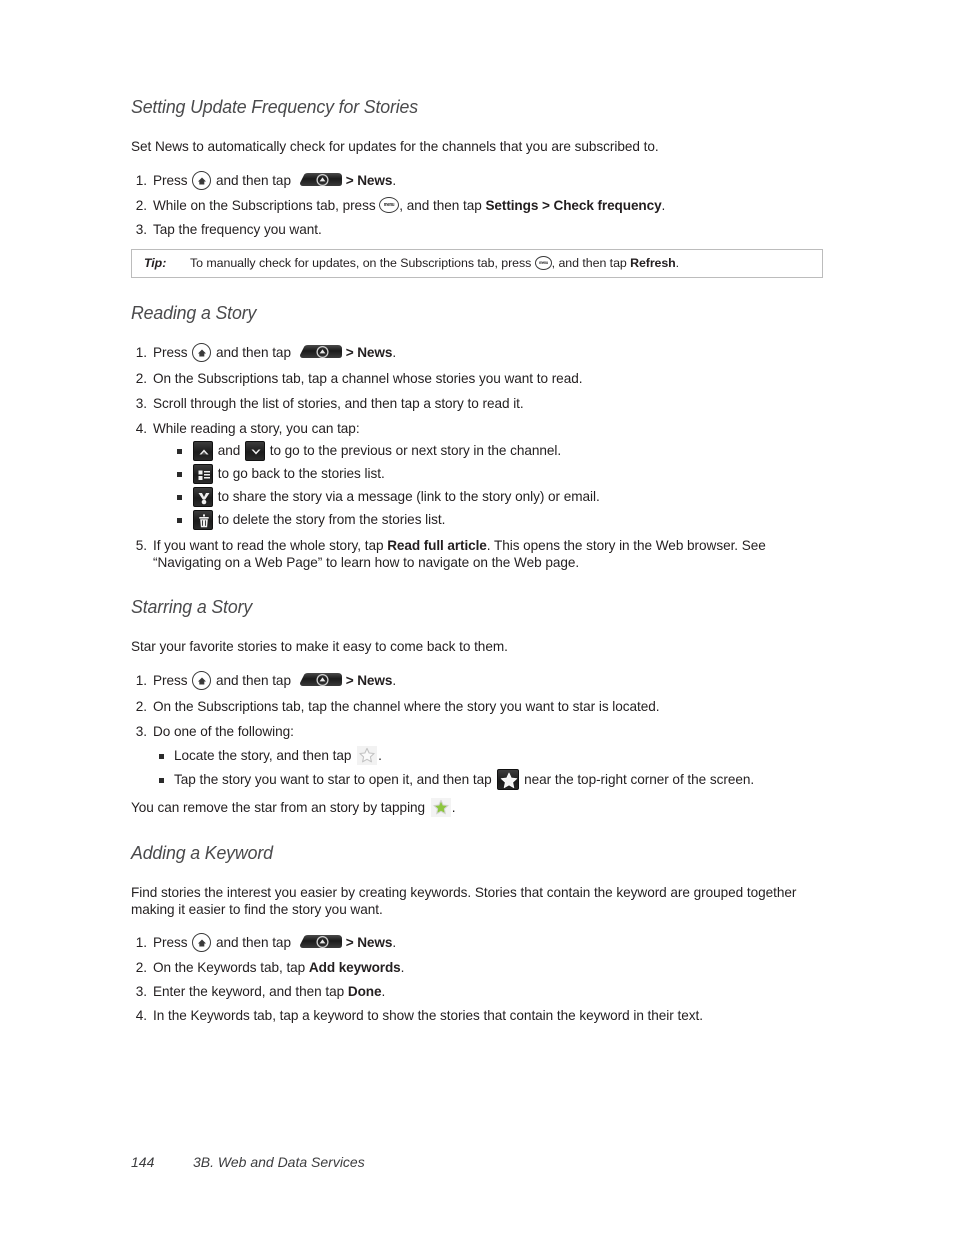 The image size is (954, 1235). What do you see at coordinates (437, 545) in the screenshot?
I see `step-text-read-full-article: Read full article` at bounding box center [437, 545].